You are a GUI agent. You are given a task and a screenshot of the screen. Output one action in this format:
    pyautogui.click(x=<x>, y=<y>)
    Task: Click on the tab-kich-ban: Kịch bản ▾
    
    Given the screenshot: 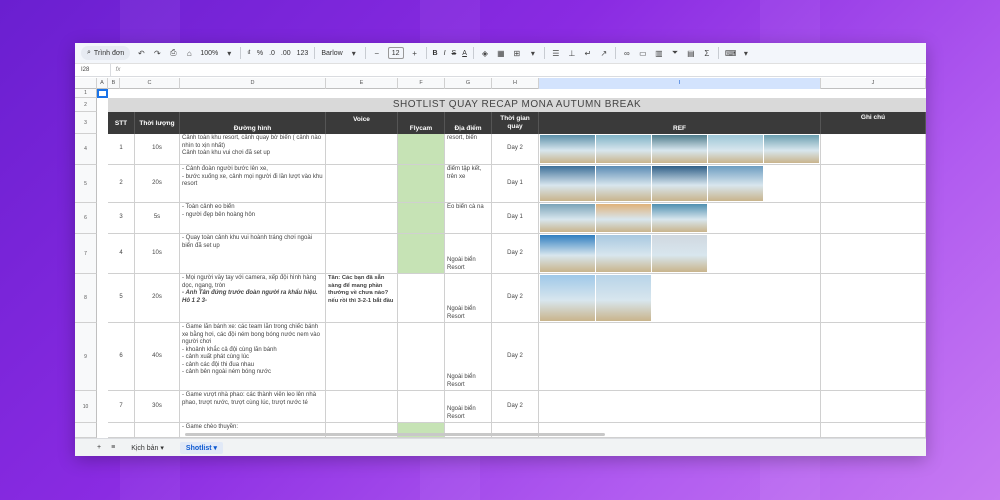 What is the action you would take?
    pyautogui.click(x=147, y=448)
    